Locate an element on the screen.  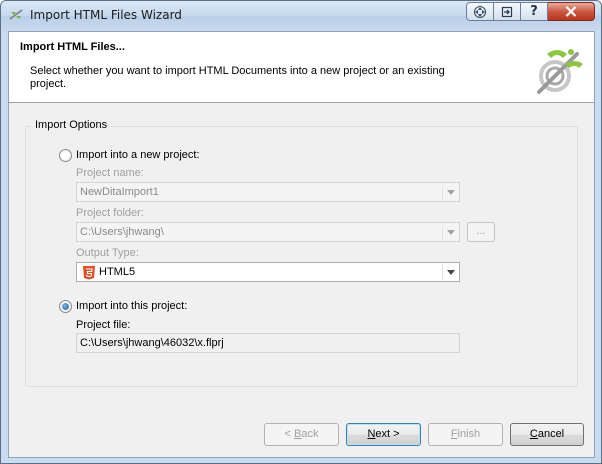
project-folder-combo: C:\Users\jhwang\ is located at coordinates (268, 232).